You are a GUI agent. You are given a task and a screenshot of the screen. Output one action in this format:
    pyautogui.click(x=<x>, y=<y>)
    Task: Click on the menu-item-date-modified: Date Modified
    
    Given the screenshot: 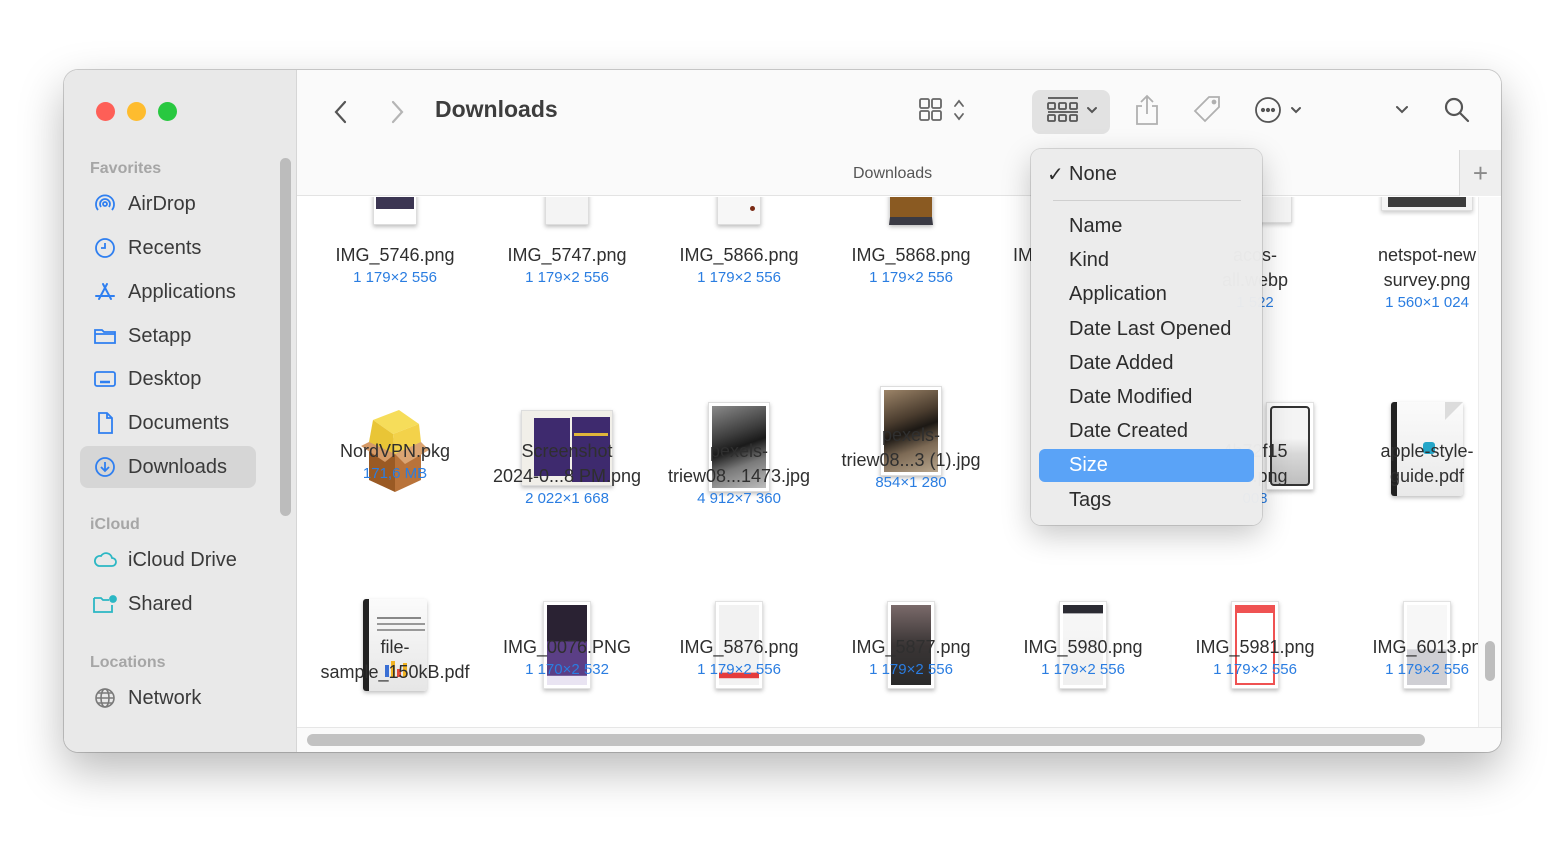 What is the action you would take?
    pyautogui.click(x=1146, y=397)
    